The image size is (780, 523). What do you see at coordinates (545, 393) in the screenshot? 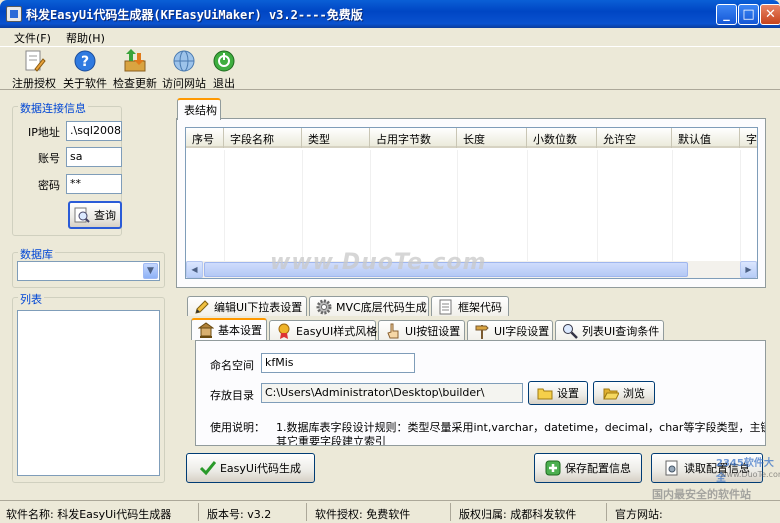
I see `folder-icon` at bounding box center [545, 393].